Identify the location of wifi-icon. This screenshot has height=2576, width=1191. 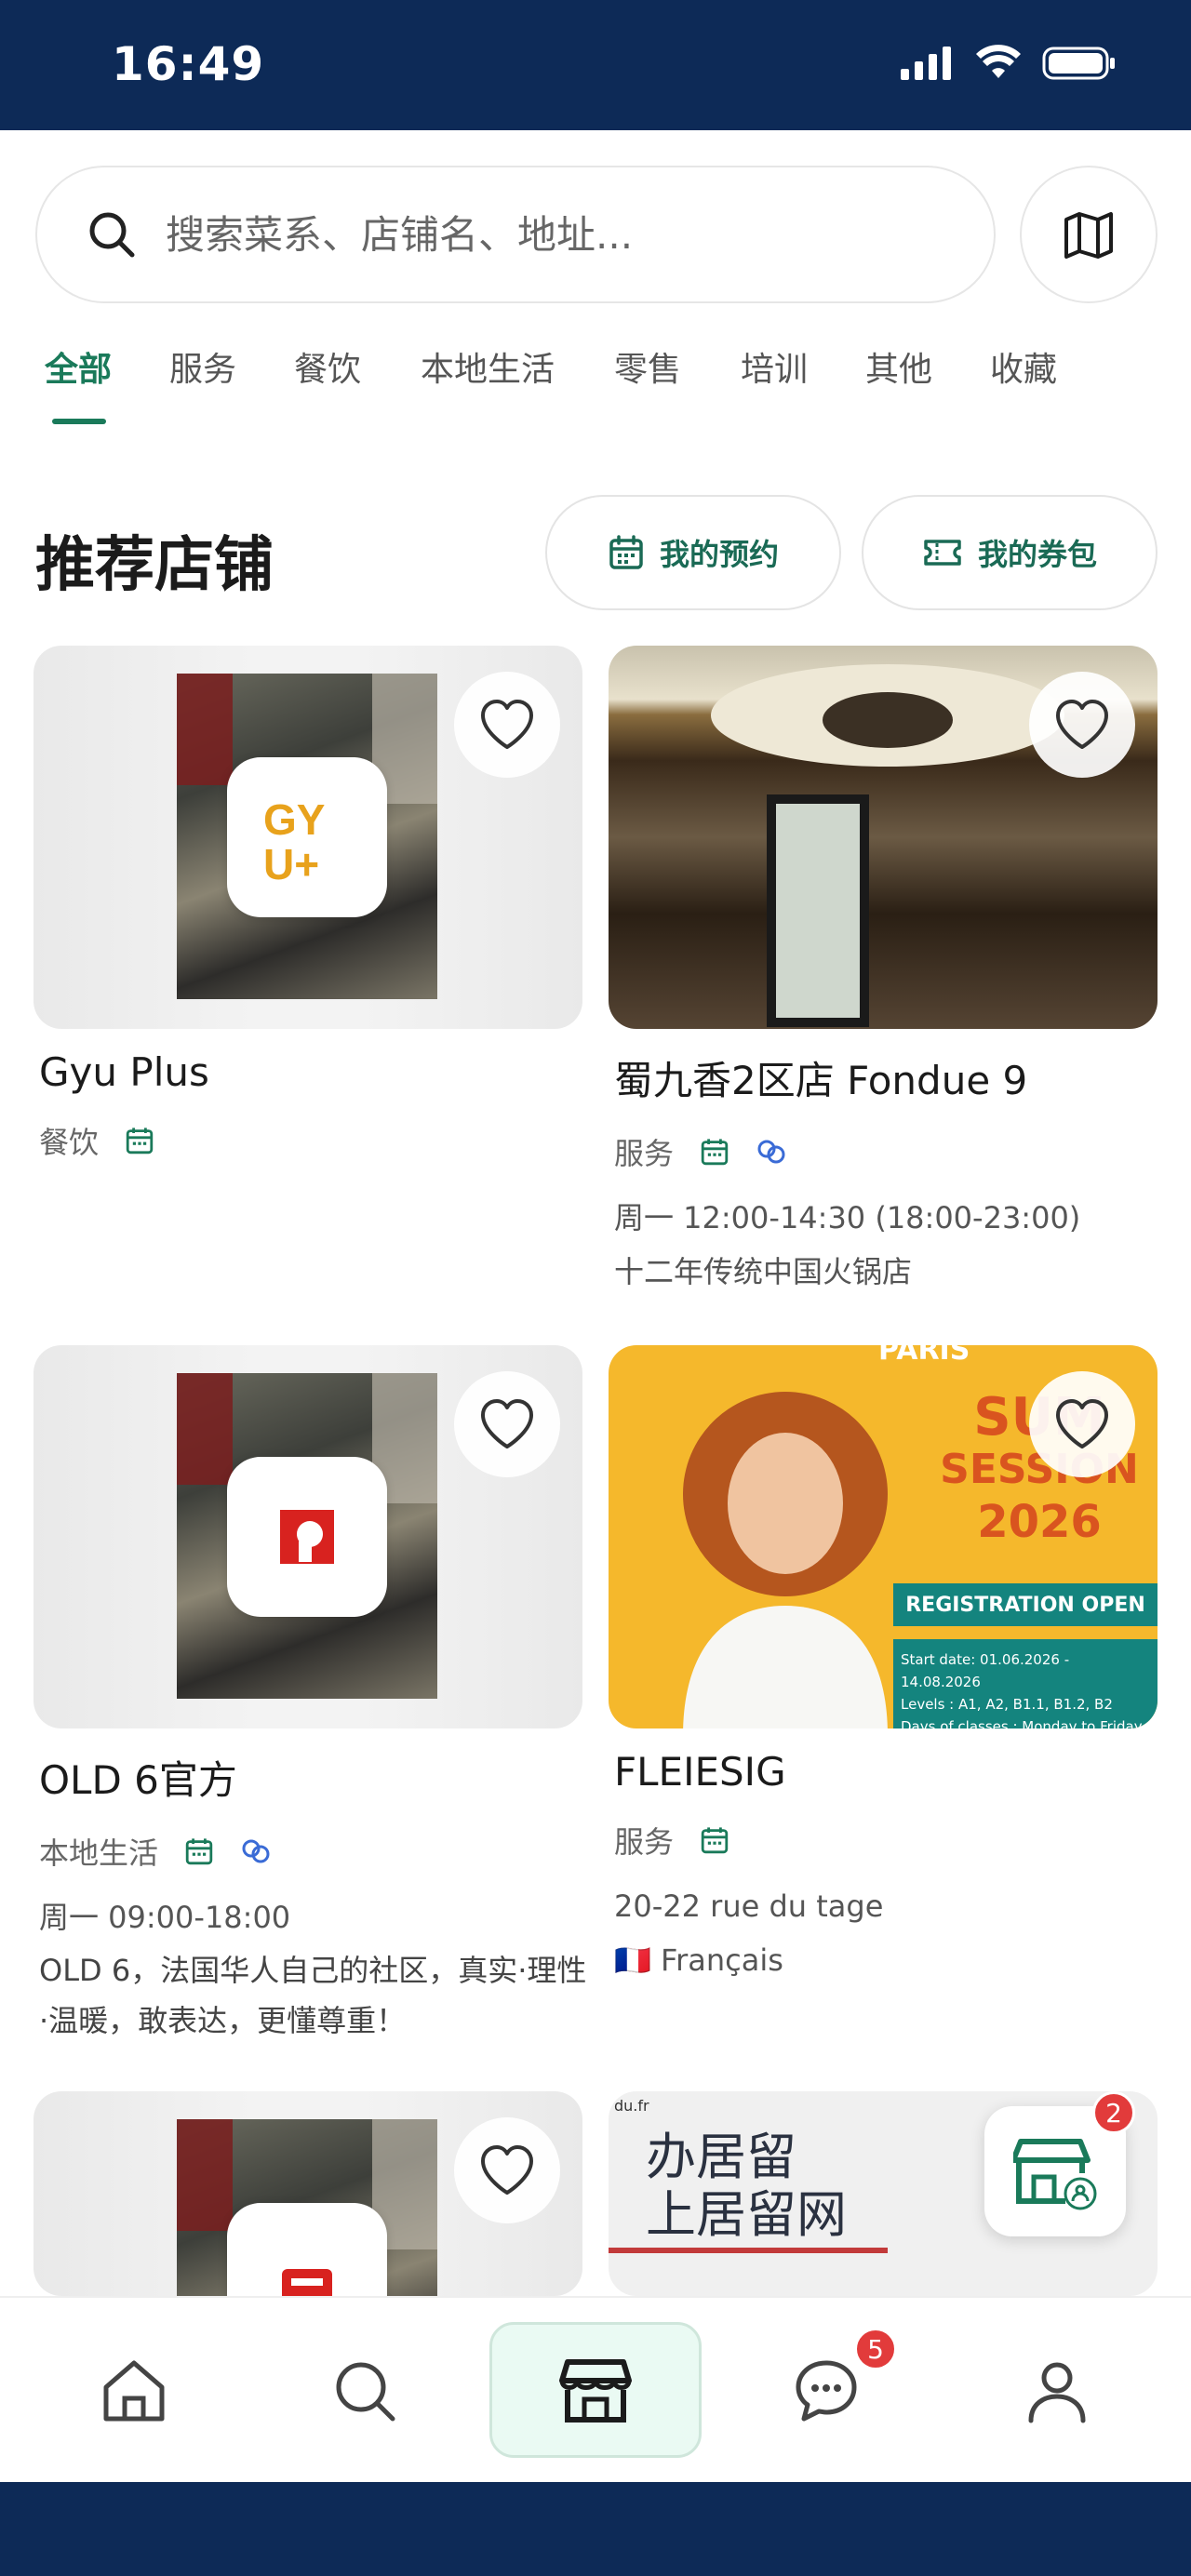
(998, 61).